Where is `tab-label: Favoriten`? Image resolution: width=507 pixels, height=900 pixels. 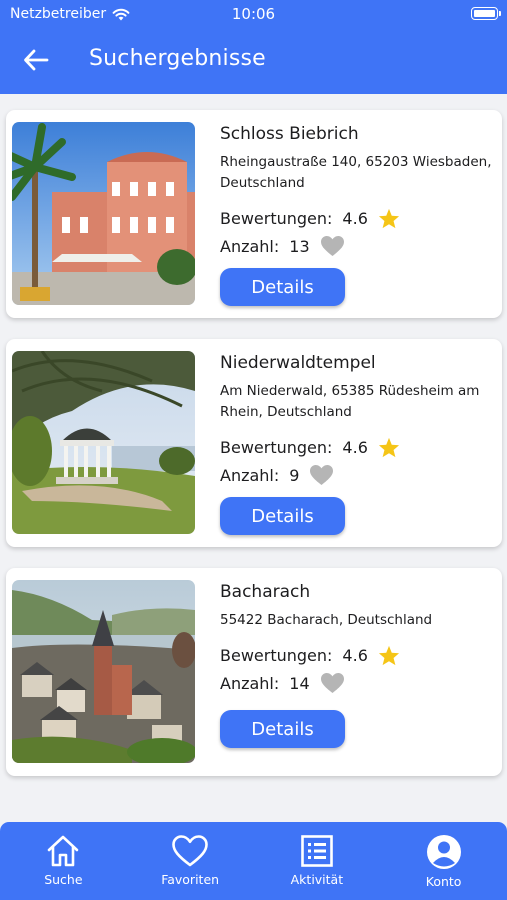 tab-label: Favoriten is located at coordinates (190, 879).